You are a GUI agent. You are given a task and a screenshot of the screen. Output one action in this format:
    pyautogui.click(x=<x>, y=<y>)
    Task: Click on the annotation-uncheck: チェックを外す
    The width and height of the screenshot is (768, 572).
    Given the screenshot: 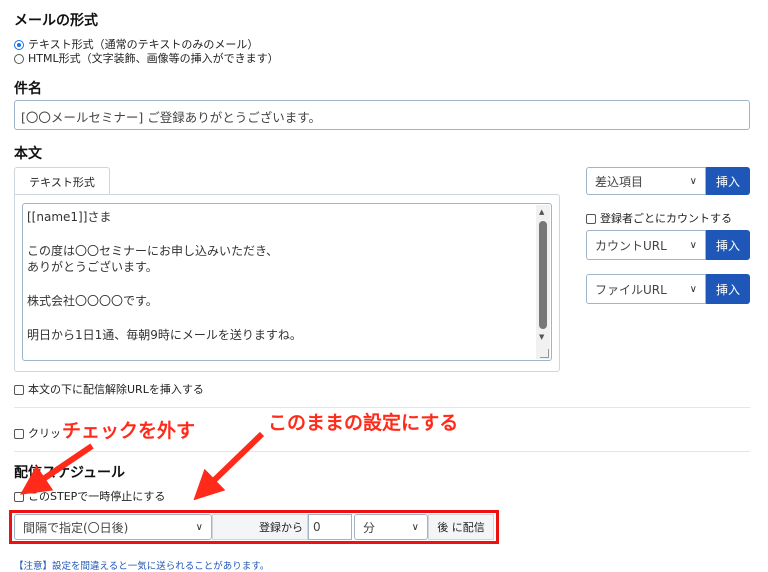 What is the action you would take?
    pyautogui.click(x=129, y=431)
    